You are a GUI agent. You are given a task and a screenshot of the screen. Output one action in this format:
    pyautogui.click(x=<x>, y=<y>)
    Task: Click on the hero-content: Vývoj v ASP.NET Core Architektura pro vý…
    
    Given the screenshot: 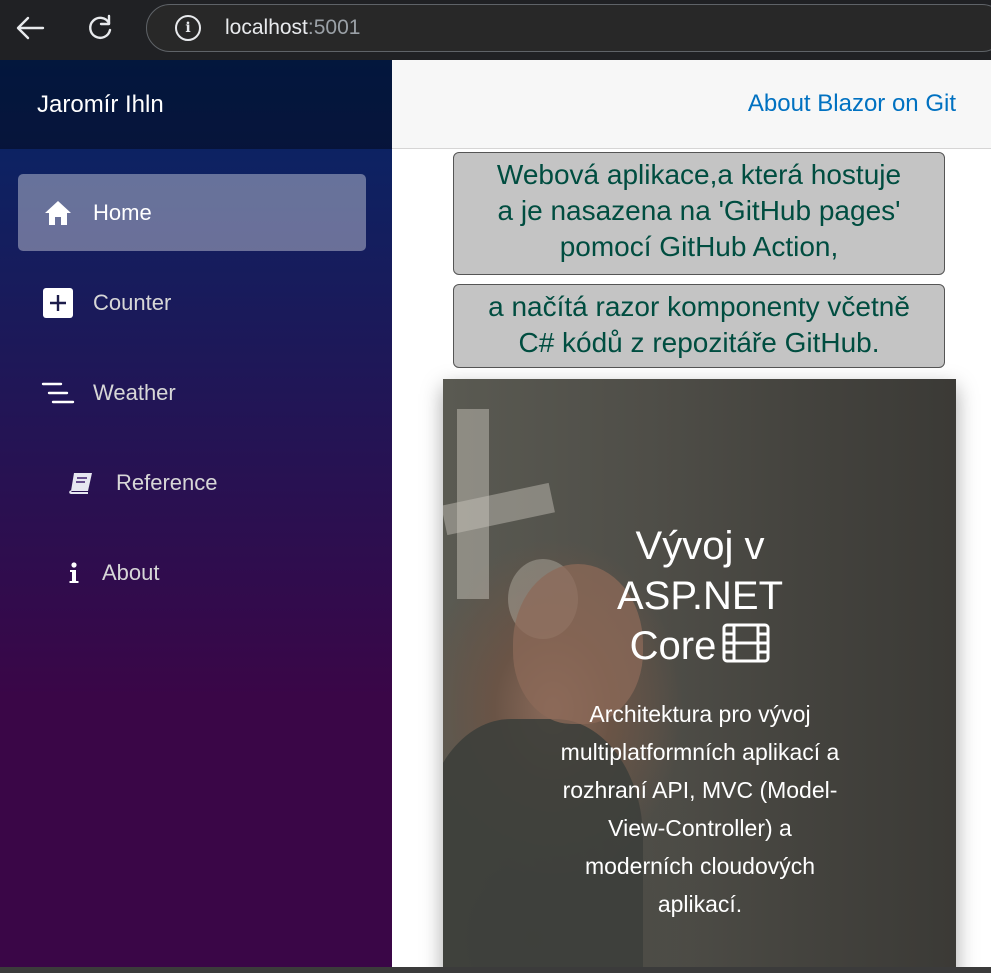 What is the action you would take?
    pyautogui.click(x=700, y=722)
    